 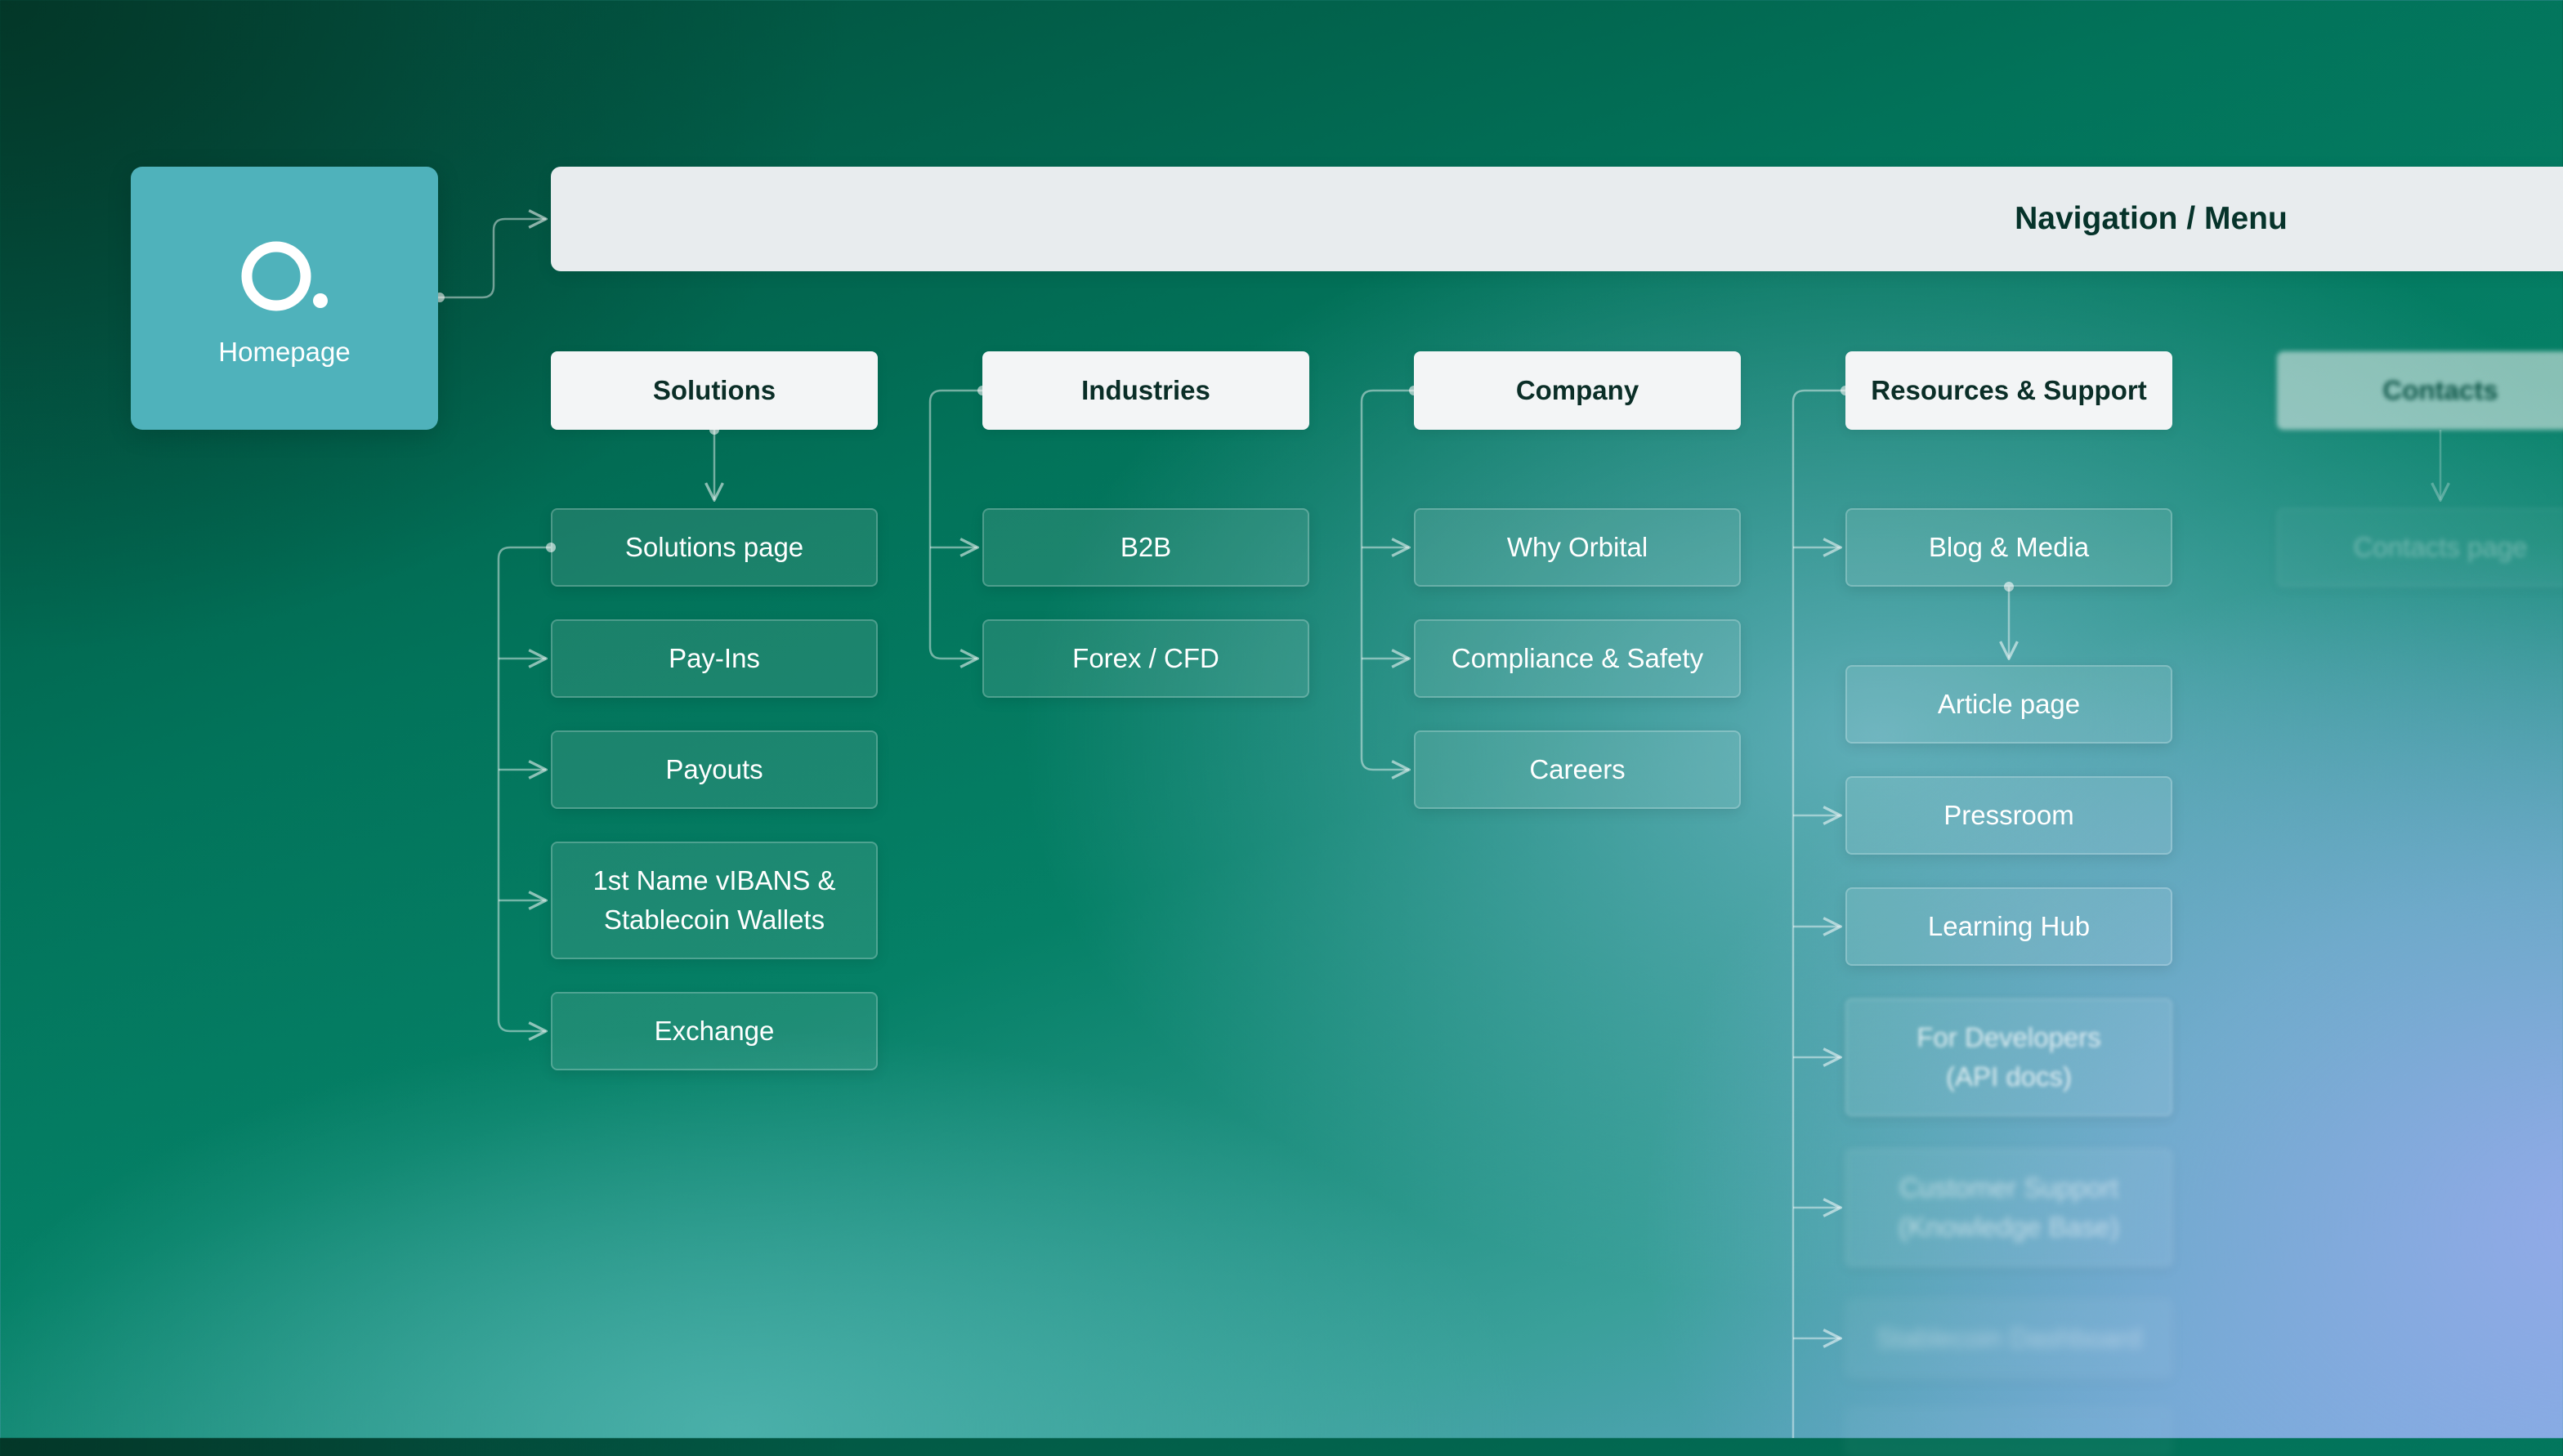 I want to click on navigation-title: Navigation / Menu, so click(x=2151, y=218).